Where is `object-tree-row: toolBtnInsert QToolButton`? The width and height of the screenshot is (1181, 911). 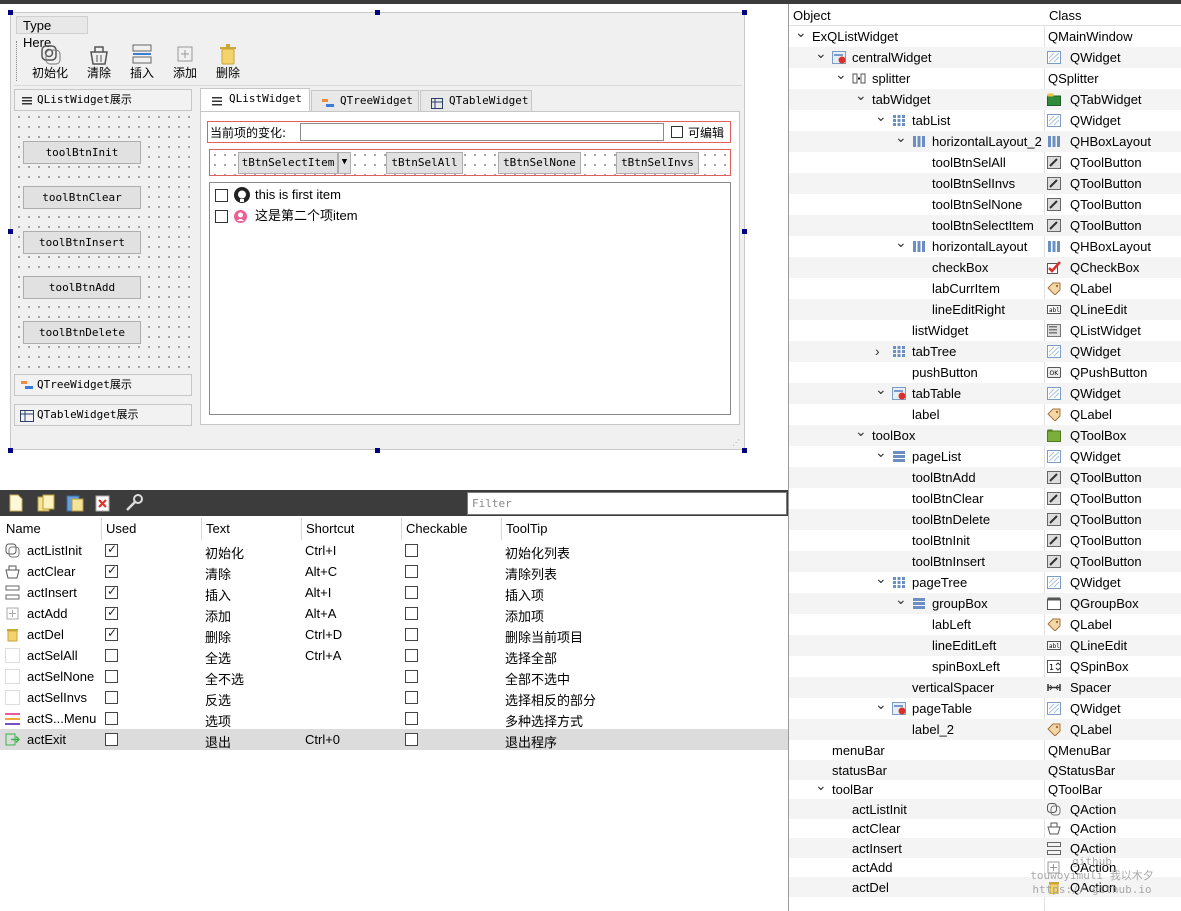 object-tree-row: toolBtnInsert QToolButton is located at coordinates (985, 561).